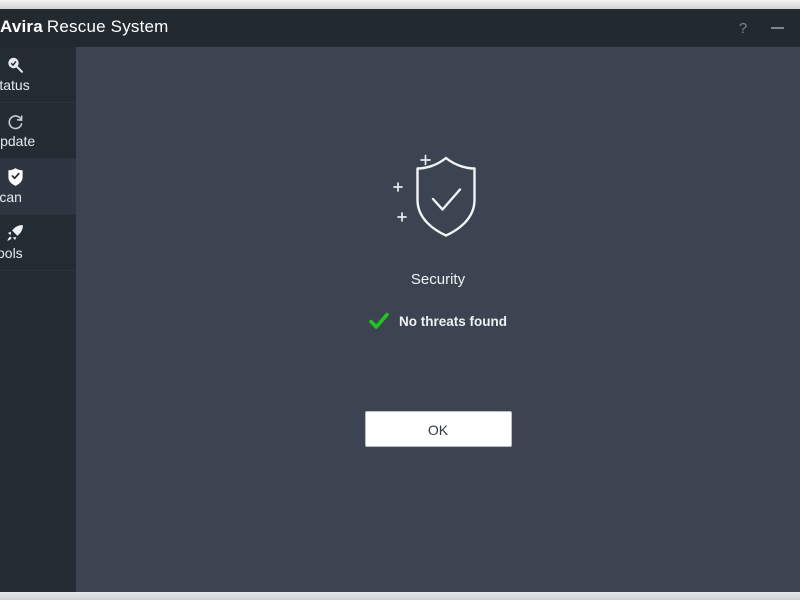 This screenshot has height=600, width=800. What do you see at coordinates (15, 177) in the screenshot?
I see `shield-check-filled-icon` at bounding box center [15, 177].